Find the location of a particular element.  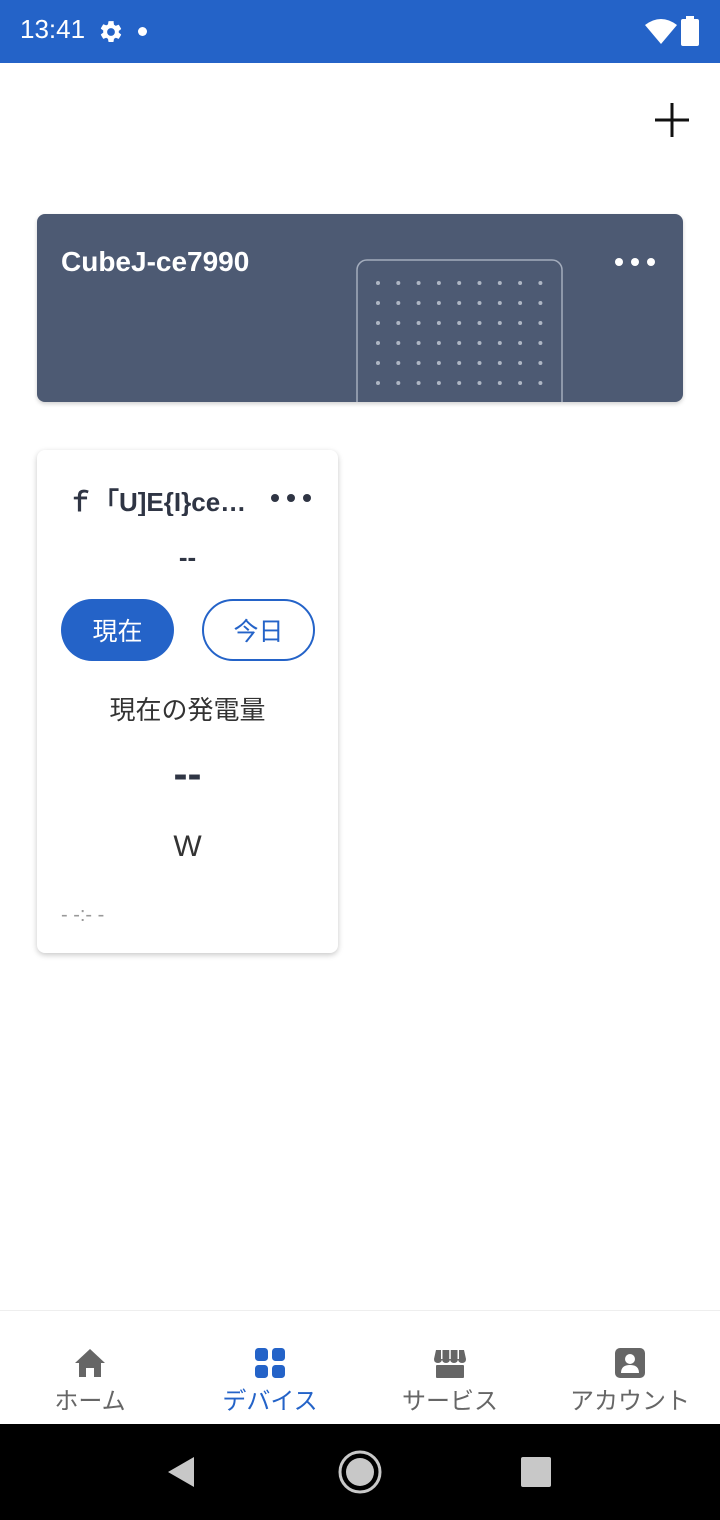

nav-item-devices: デバイス is located at coordinates (270, 1368).